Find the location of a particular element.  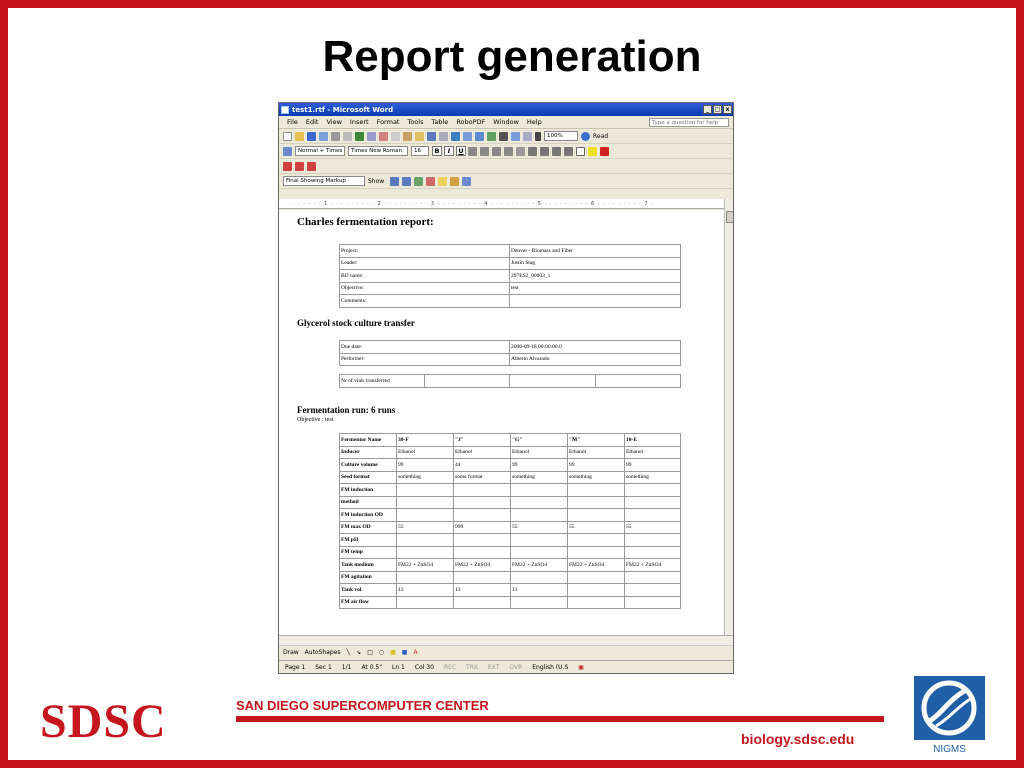

menu-robopdf: RoboPDF is located at coordinates (470, 122).